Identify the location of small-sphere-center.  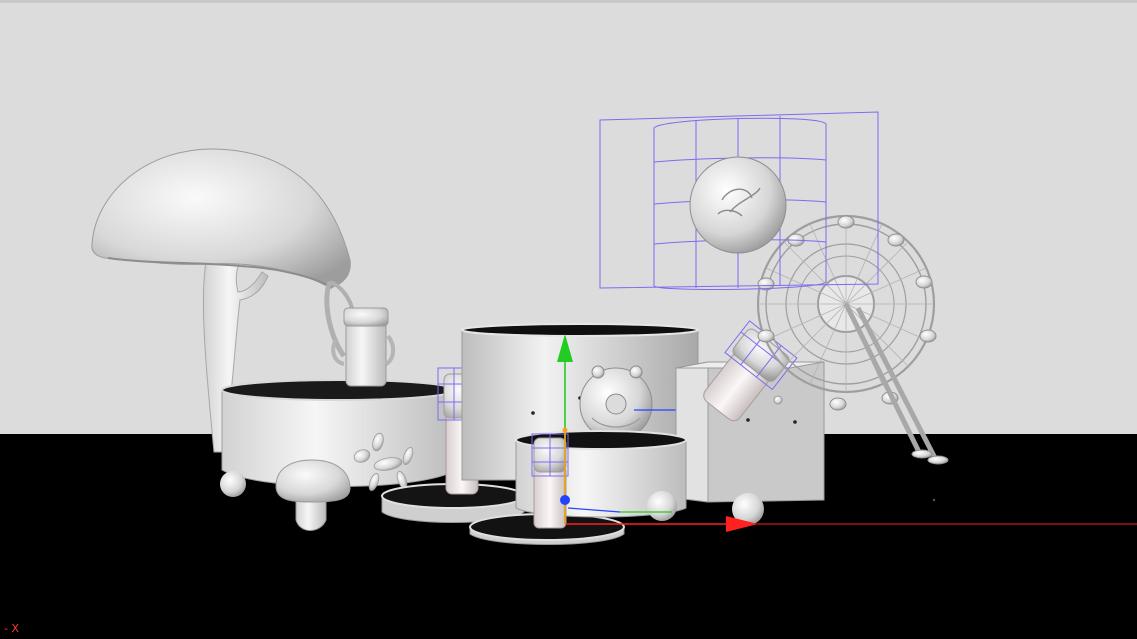
(662, 506).